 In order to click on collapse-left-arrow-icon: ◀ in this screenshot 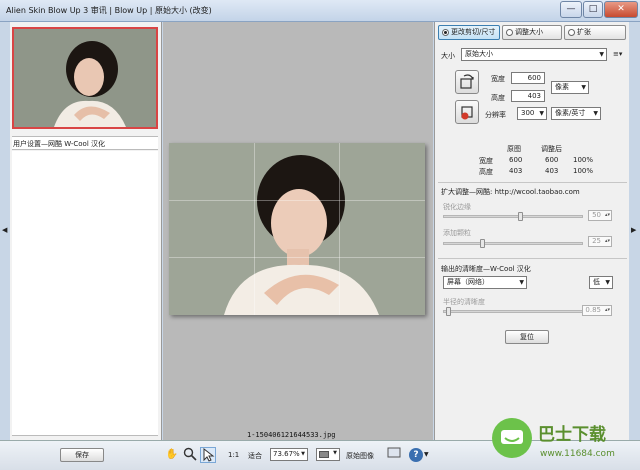, I will do `click(4, 230)`.